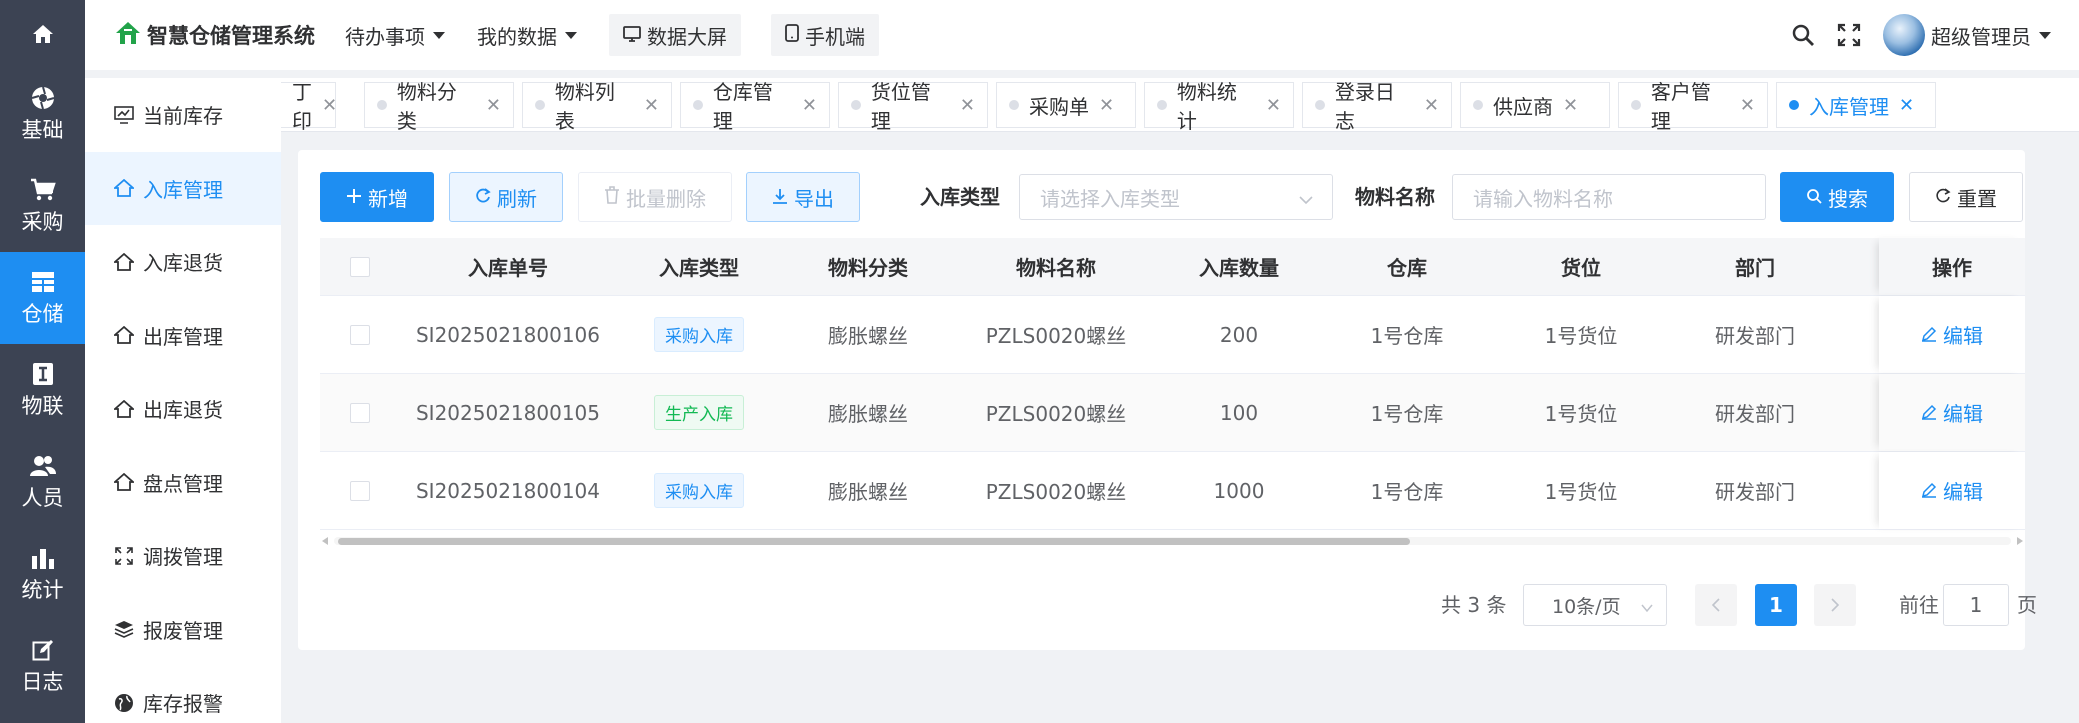  Describe the element at coordinates (385, 36) in the screenshot. I see `nav-label: 待办事项` at that location.